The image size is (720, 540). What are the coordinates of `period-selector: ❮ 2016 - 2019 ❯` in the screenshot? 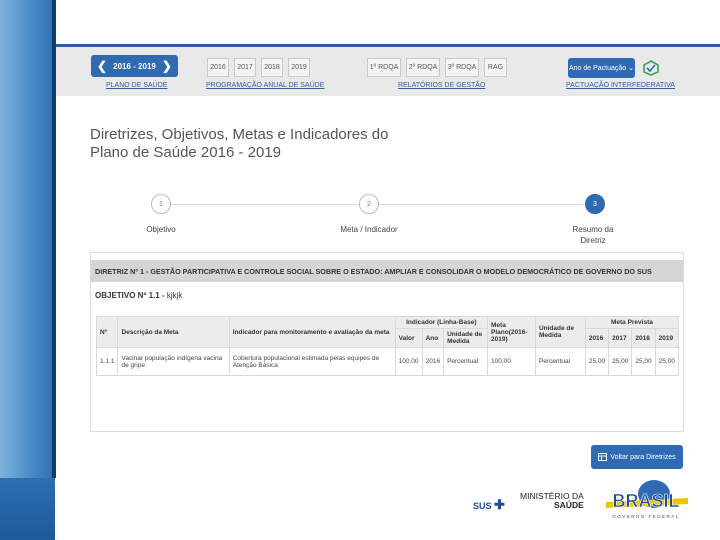 It's located at (134, 66).